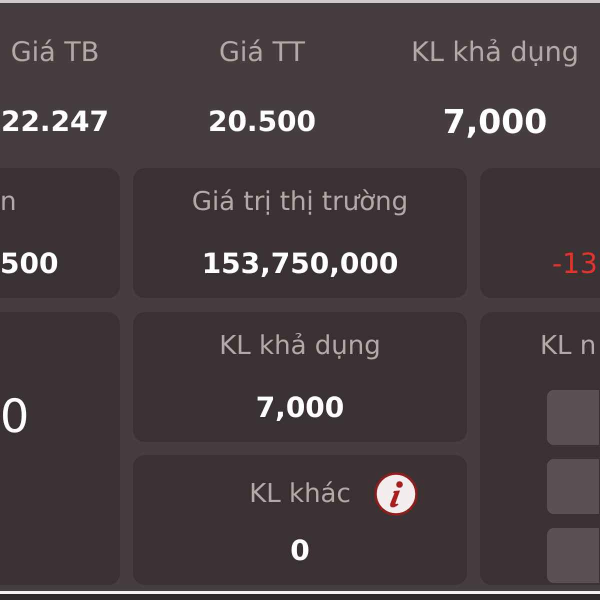 Image resolution: width=600 pixels, height=600 pixels. Describe the element at coordinates (300, 346) in the screenshot. I see `card-label: KL khả dụng` at that location.